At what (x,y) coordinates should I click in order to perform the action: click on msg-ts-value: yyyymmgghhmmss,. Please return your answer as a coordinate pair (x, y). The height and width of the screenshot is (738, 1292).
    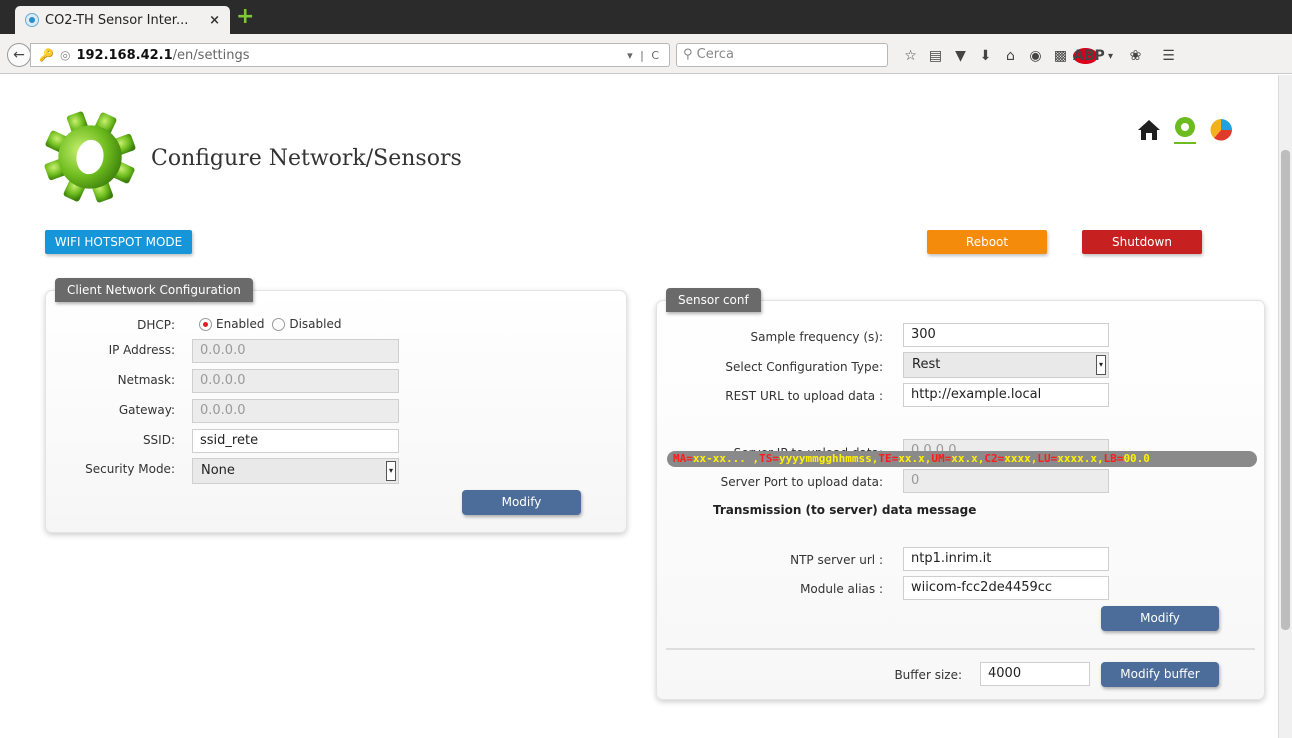
    Looking at the image, I should click on (828, 458).